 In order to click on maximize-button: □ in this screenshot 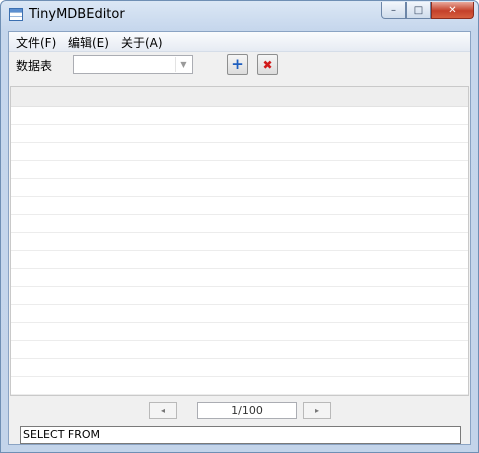, I will do `click(418, 10)`.